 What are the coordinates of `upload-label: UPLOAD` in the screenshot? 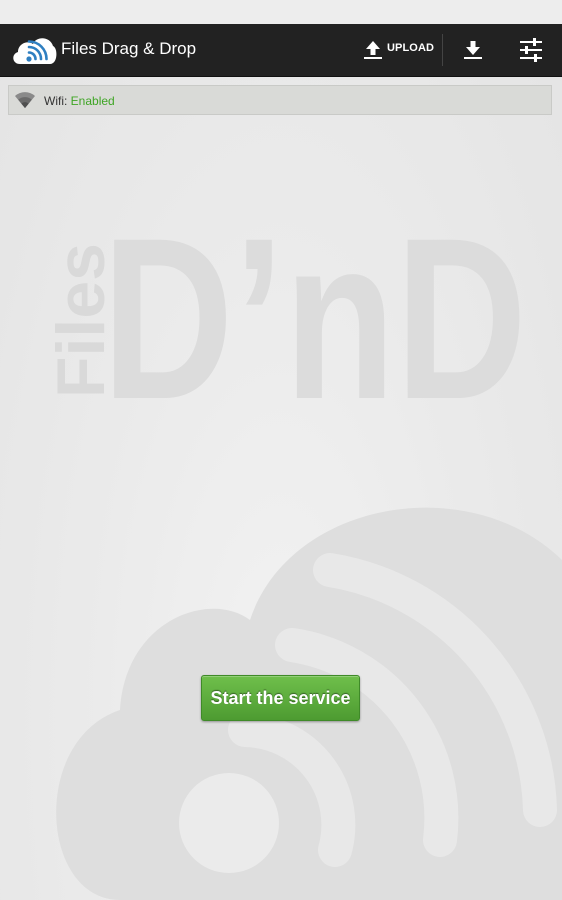 It's located at (411, 48).